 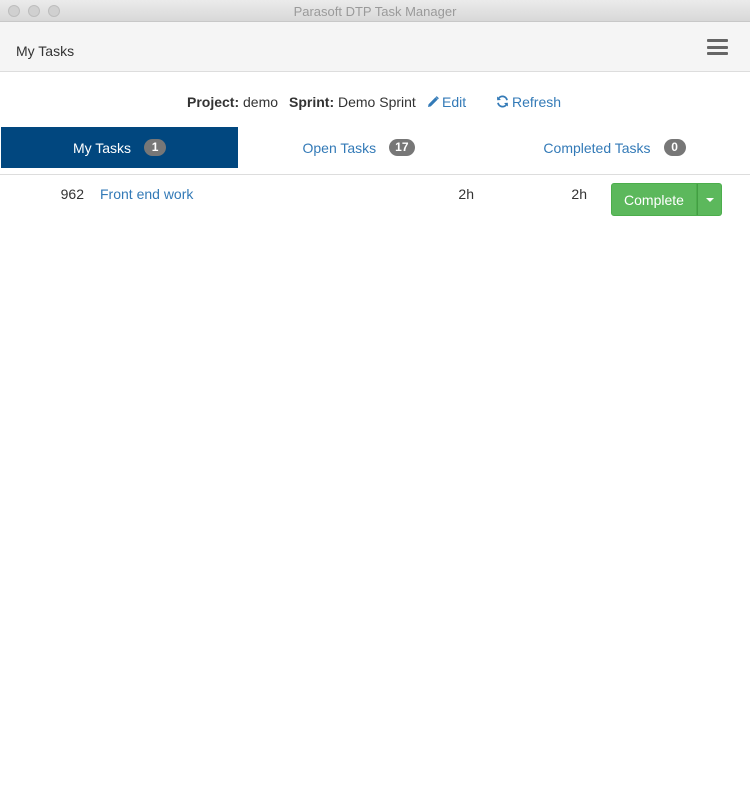 What do you see at coordinates (155, 147) in the screenshot?
I see `task-count-badge: 1` at bounding box center [155, 147].